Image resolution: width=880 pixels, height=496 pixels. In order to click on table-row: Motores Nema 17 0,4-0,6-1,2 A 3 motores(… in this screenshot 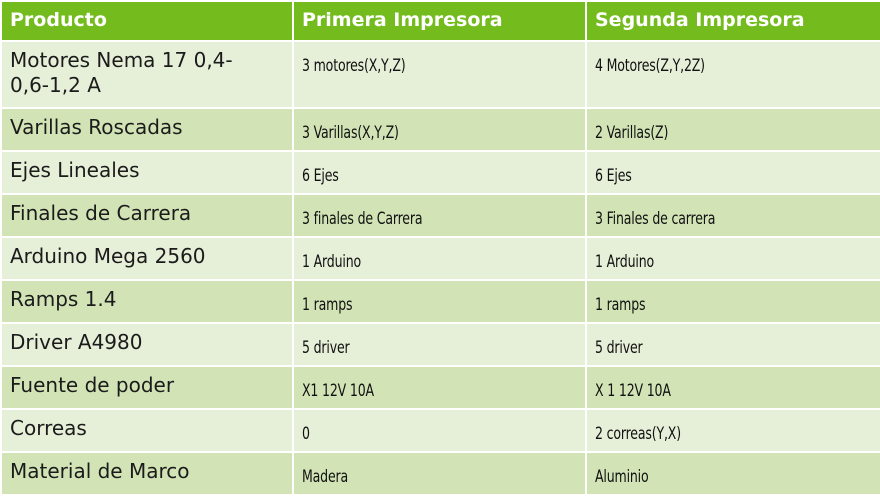, I will do `click(440, 74)`.